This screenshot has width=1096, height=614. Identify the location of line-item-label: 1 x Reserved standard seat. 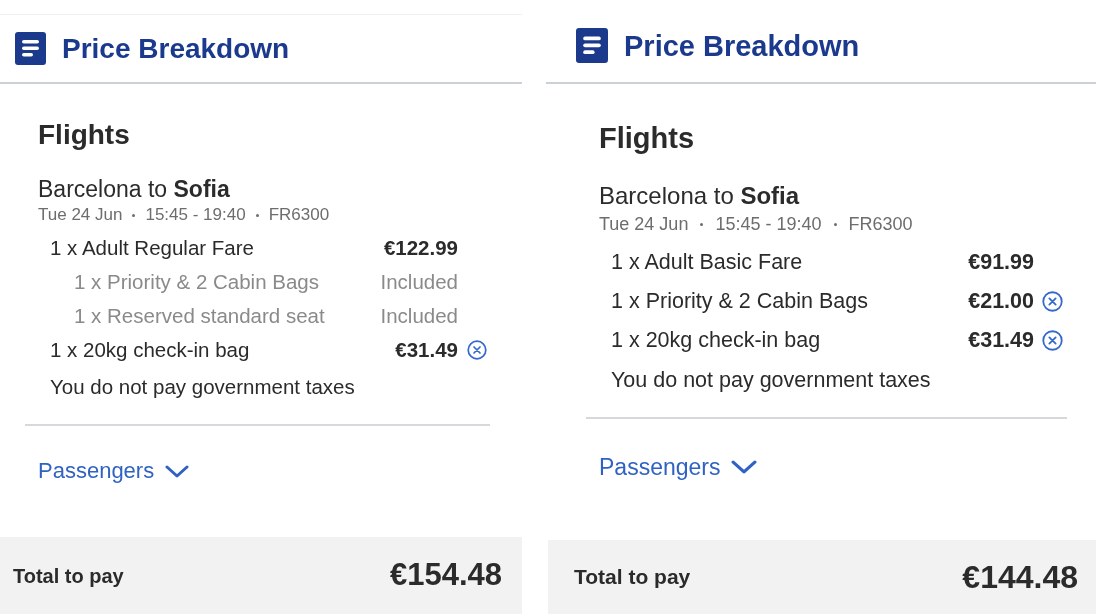
(200, 315).